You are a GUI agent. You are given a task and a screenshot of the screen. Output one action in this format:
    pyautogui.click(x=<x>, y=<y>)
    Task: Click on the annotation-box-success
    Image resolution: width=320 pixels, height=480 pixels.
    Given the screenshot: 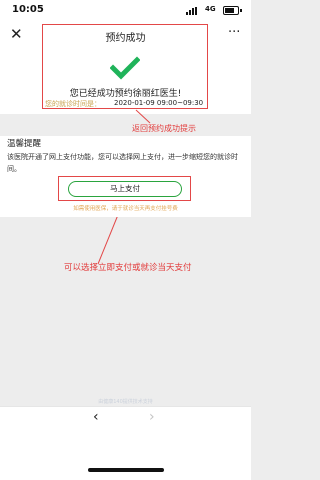 What is the action you would take?
    pyautogui.click(x=125, y=66)
    